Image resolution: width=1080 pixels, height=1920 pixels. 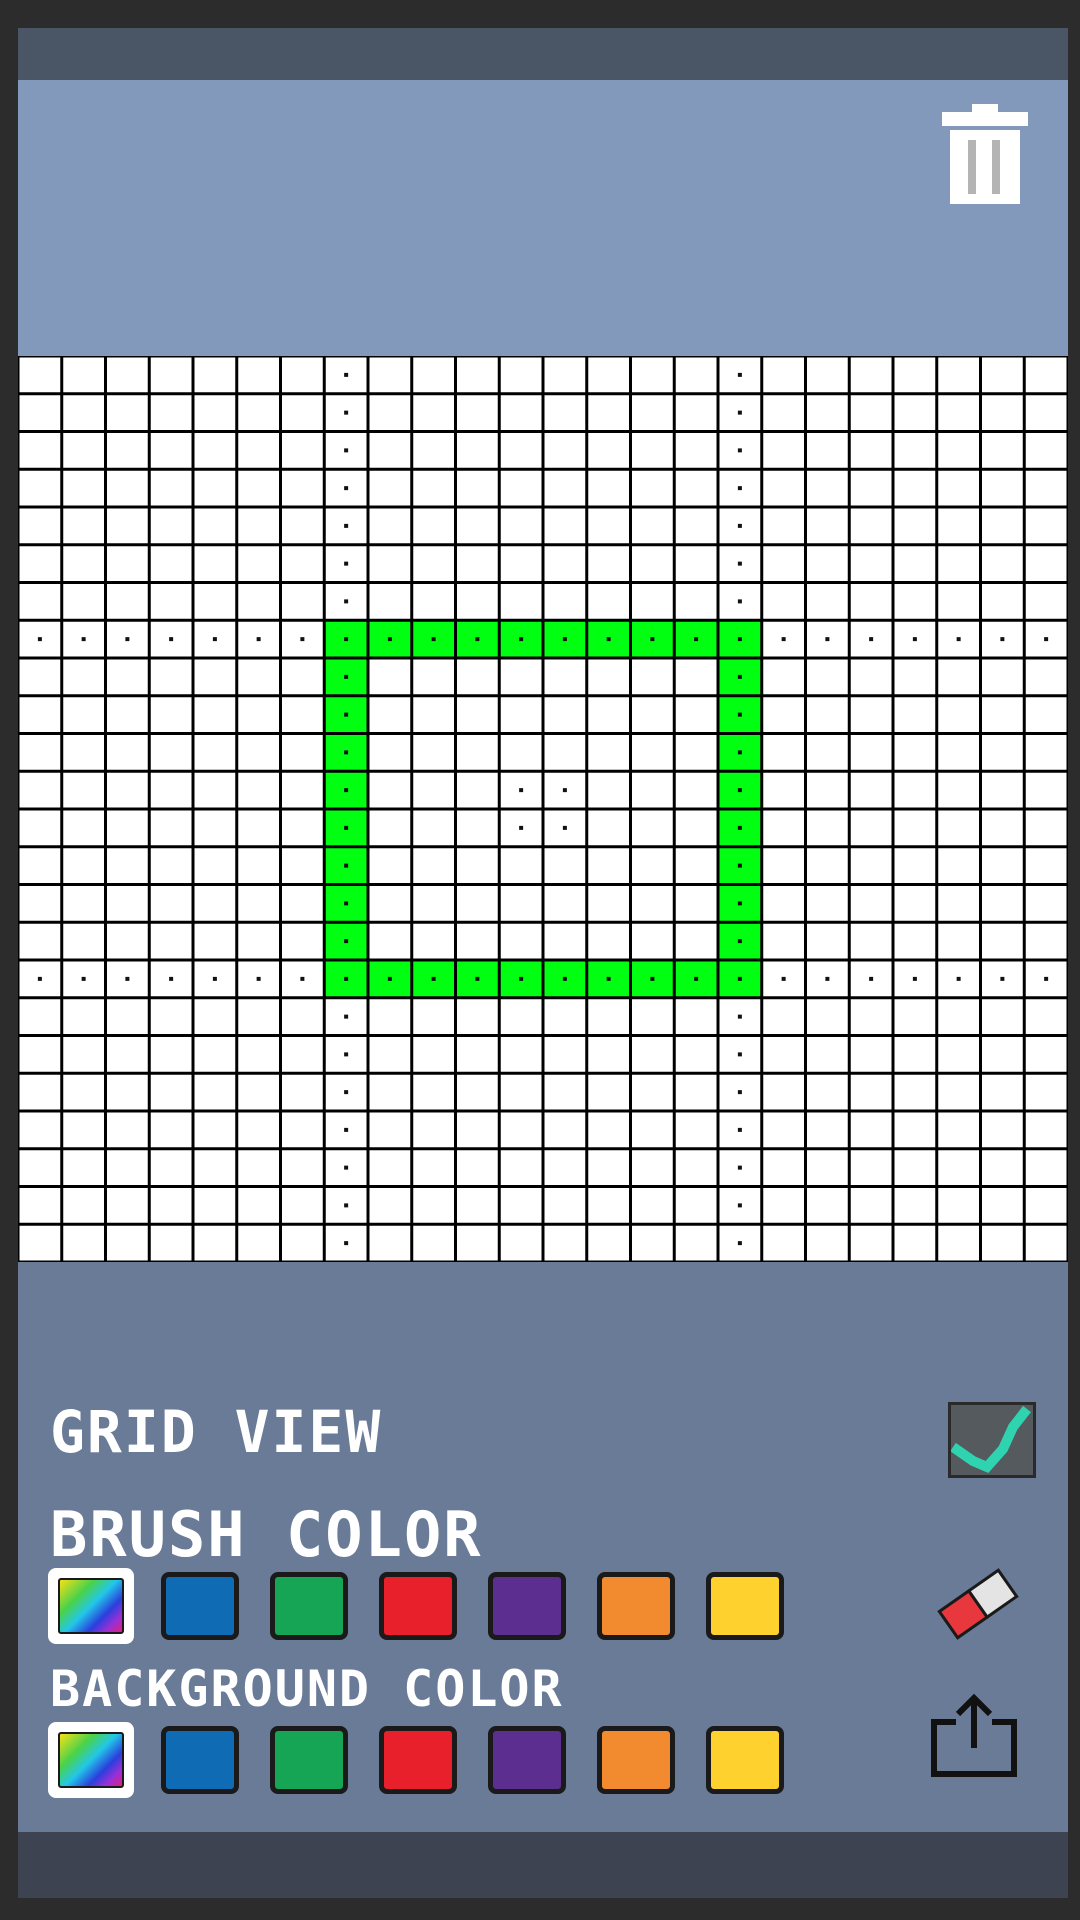 I want to click on background-swatch-rainbow, so click(x=91, y=1760).